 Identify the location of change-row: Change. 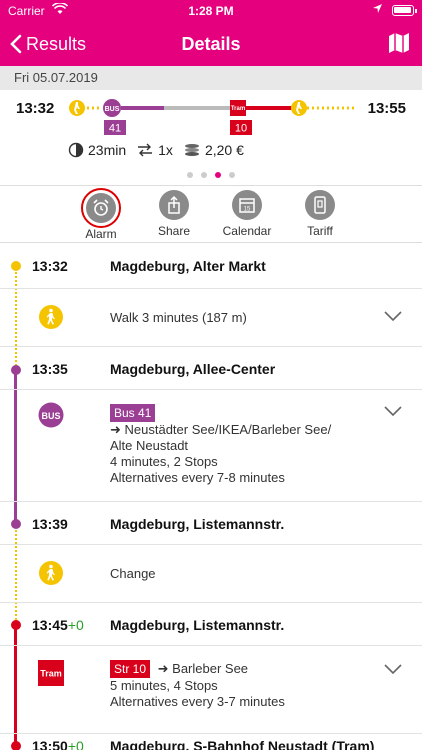
(211, 574).